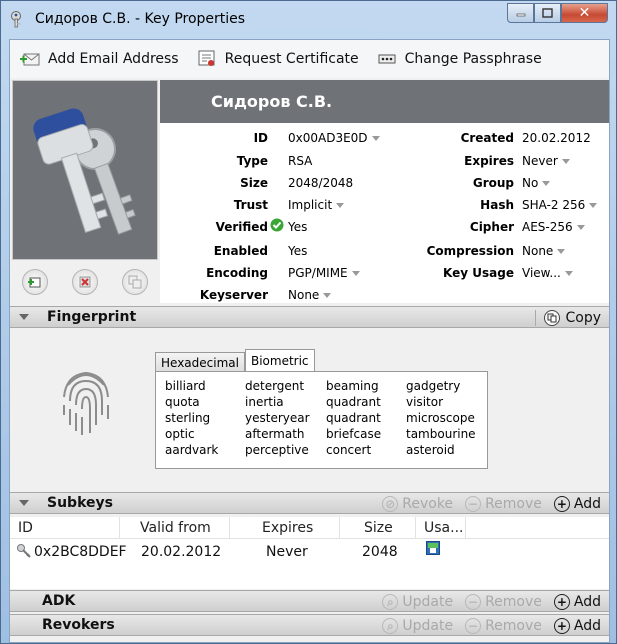  What do you see at coordinates (334, 138) in the screenshot?
I see `prop-value-id: 0x00AD3E0D` at bounding box center [334, 138].